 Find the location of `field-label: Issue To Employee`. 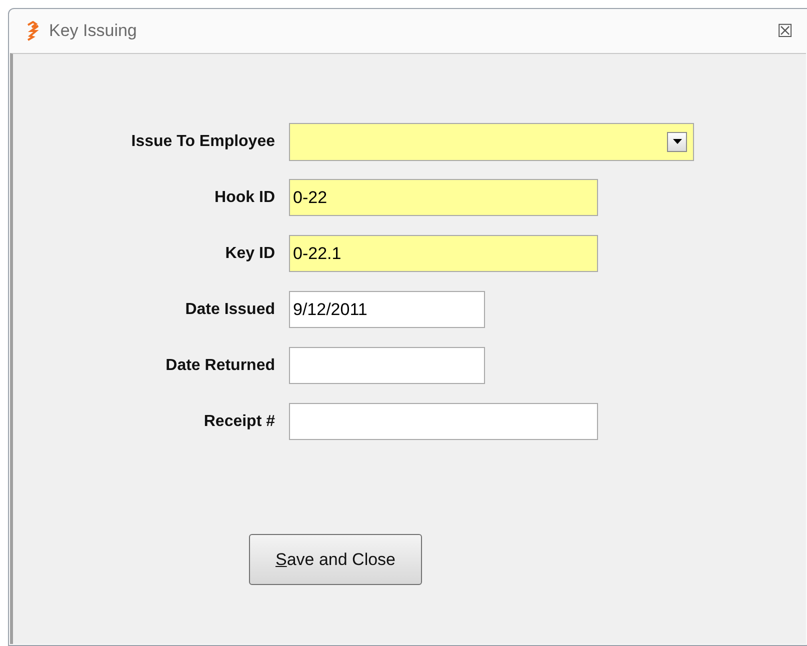

field-label: Issue To Employee is located at coordinates (203, 142).